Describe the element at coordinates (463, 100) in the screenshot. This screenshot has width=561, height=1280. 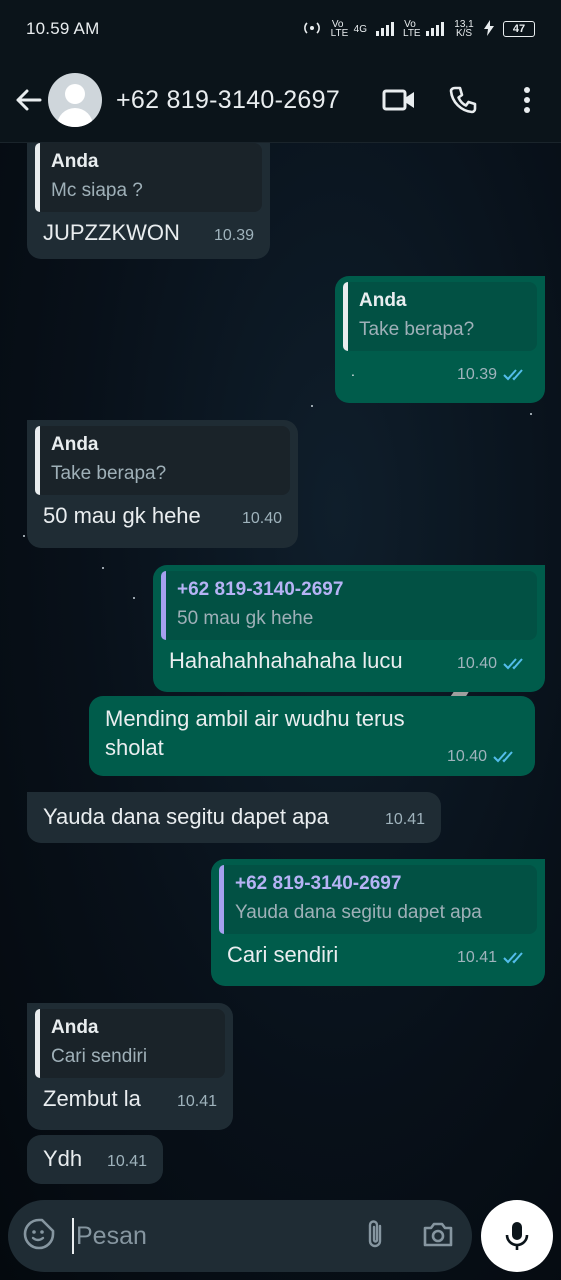
I see `phone-call-icon` at that location.